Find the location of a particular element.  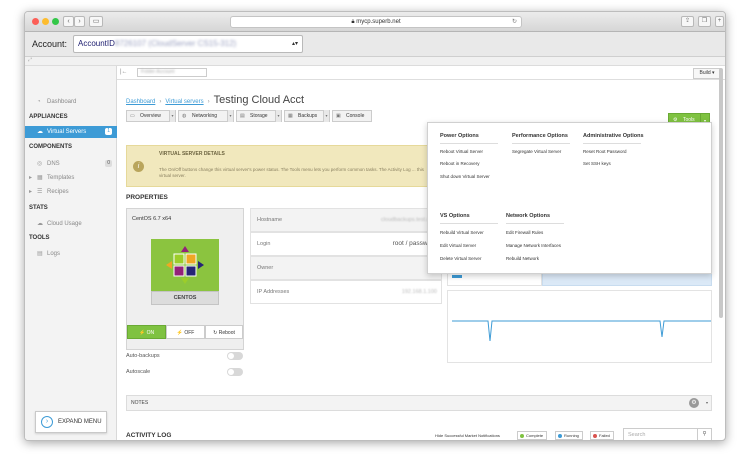

reboot-button: ↻ Reboot is located at coordinates (224, 332).